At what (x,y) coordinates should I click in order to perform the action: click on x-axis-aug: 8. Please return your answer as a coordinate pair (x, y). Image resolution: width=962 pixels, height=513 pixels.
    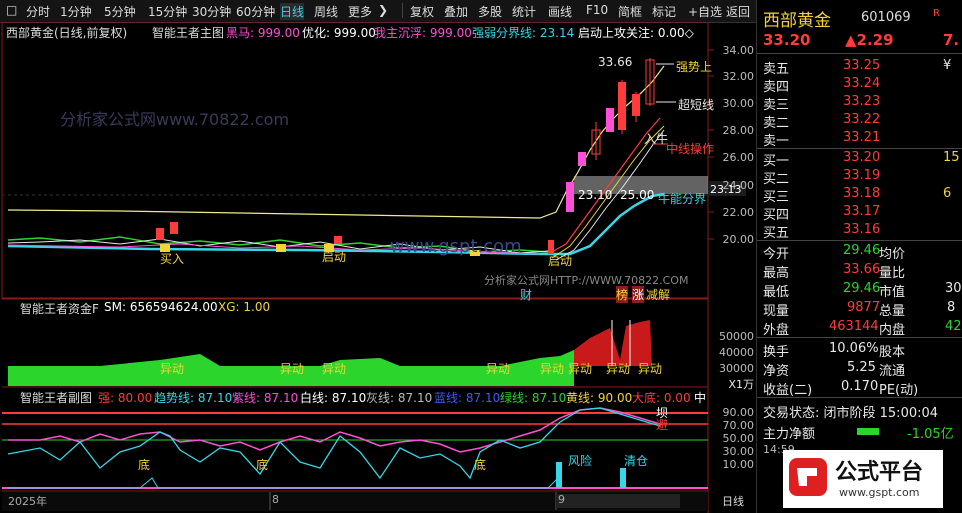
    Looking at the image, I should click on (275, 499).